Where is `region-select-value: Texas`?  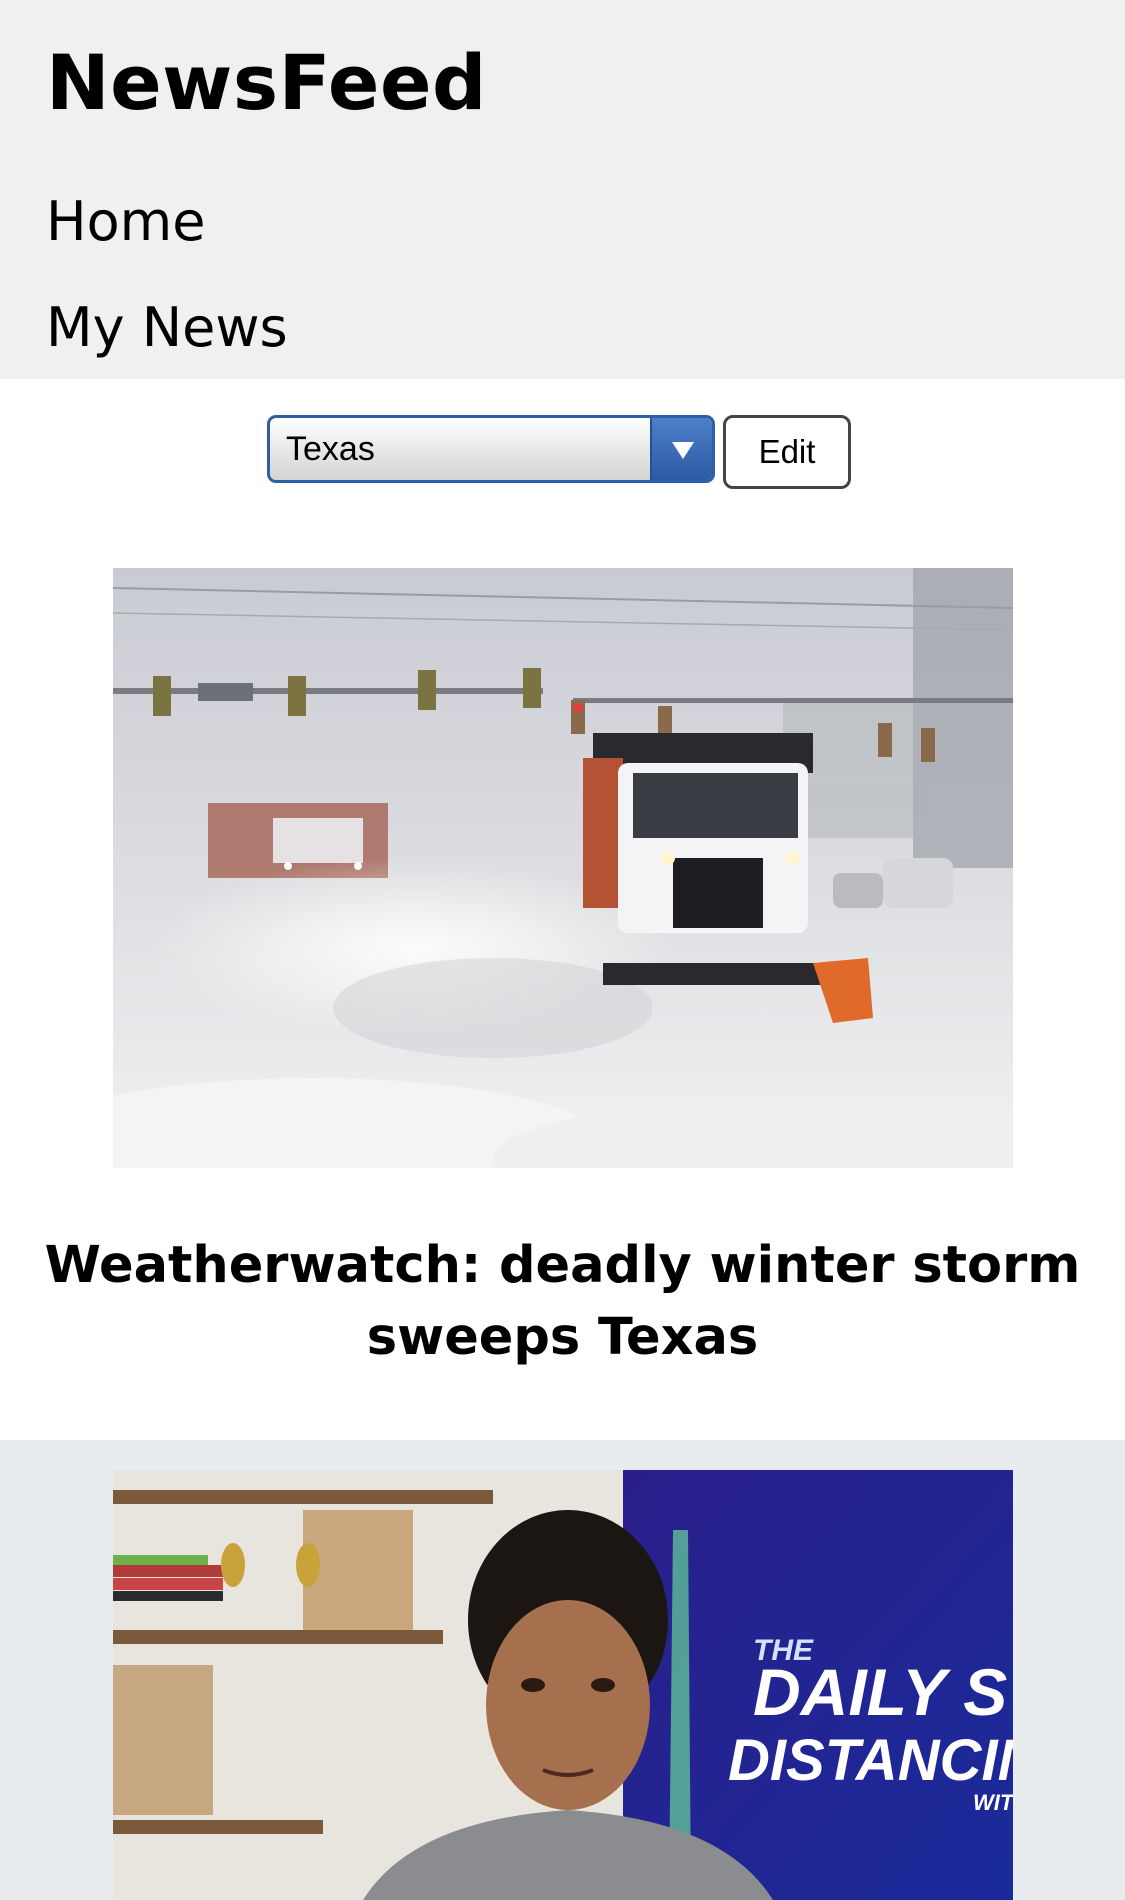 region-select-value: Texas is located at coordinates (330, 449).